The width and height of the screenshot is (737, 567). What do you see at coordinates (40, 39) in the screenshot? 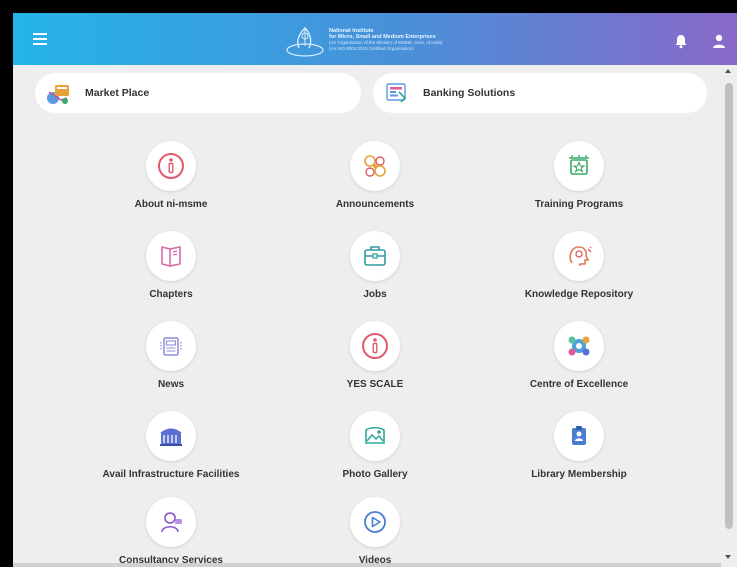
I see `menu-icon` at bounding box center [40, 39].